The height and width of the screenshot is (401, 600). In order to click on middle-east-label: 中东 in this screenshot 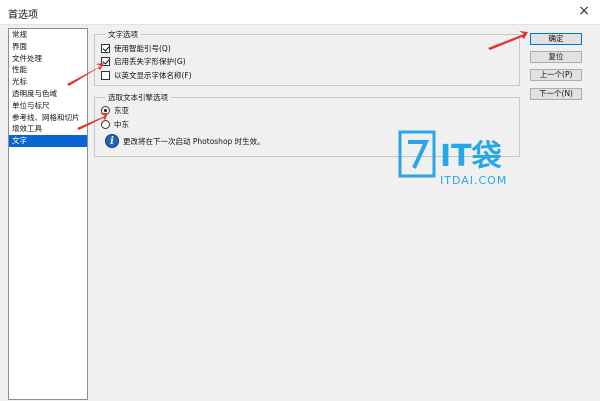, I will do `click(121, 124)`.